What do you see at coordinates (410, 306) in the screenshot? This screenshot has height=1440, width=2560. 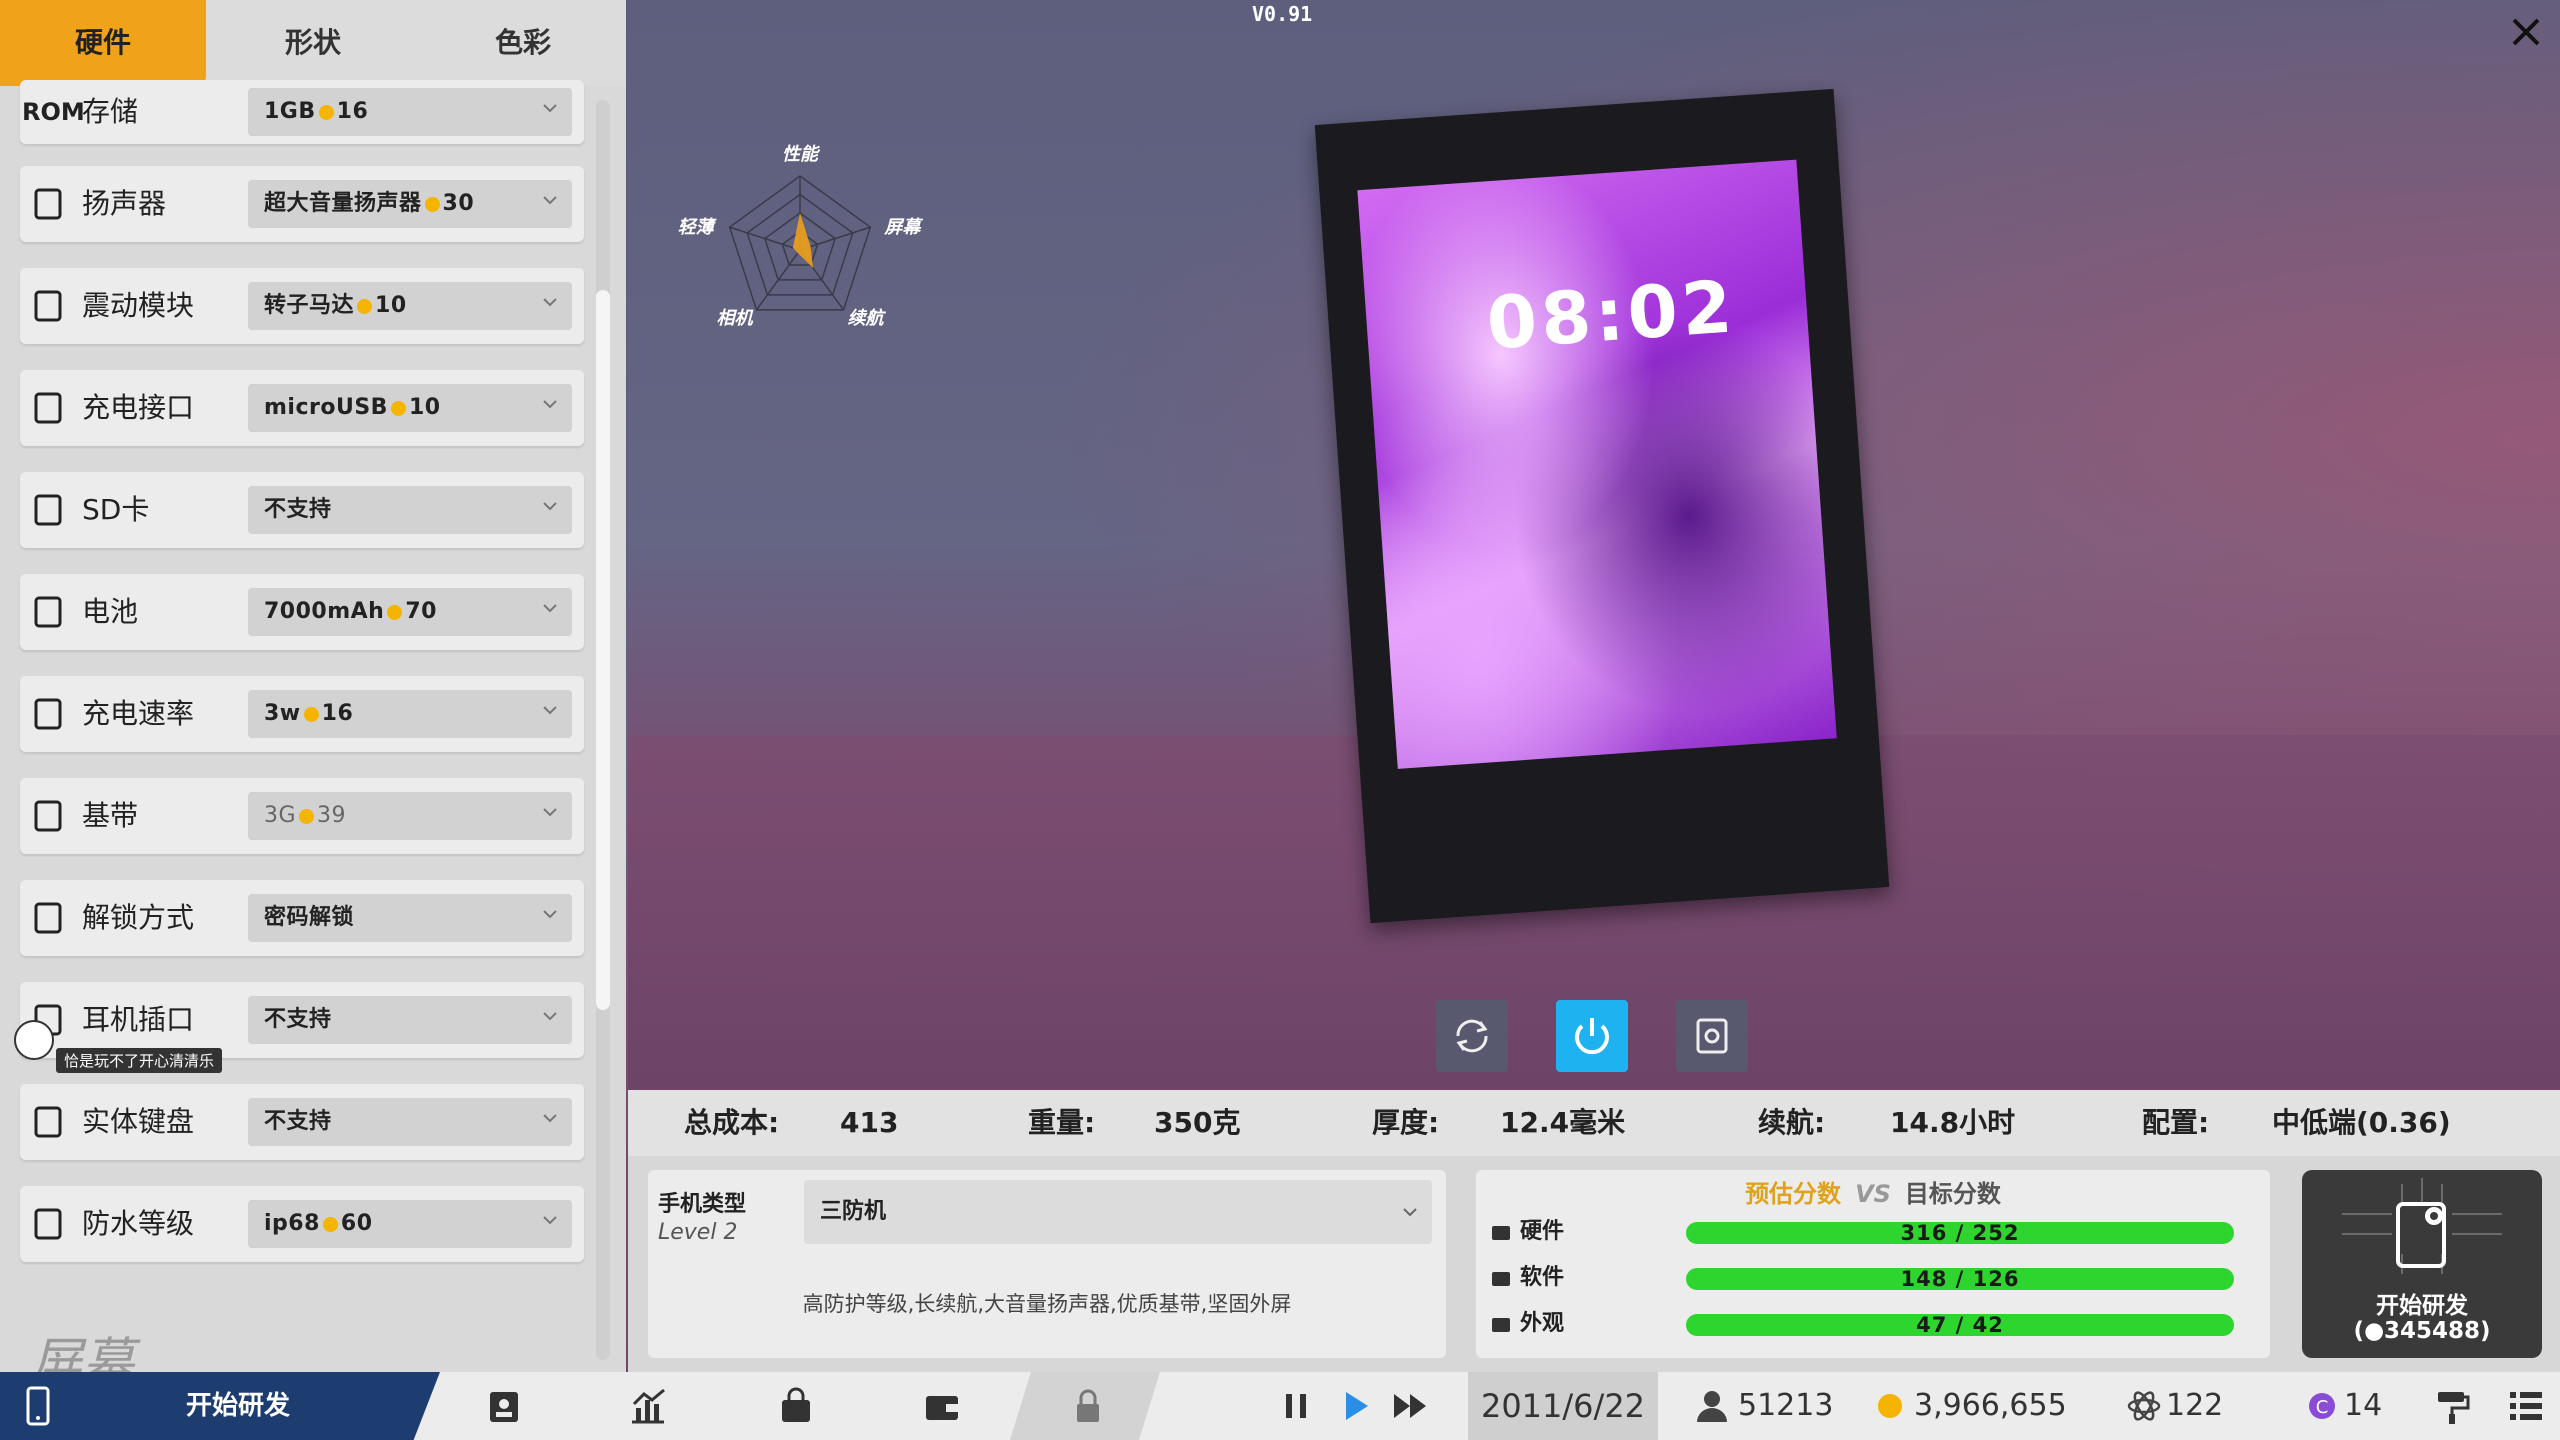 I see `hardware-select: 转子马达 10` at bounding box center [410, 306].